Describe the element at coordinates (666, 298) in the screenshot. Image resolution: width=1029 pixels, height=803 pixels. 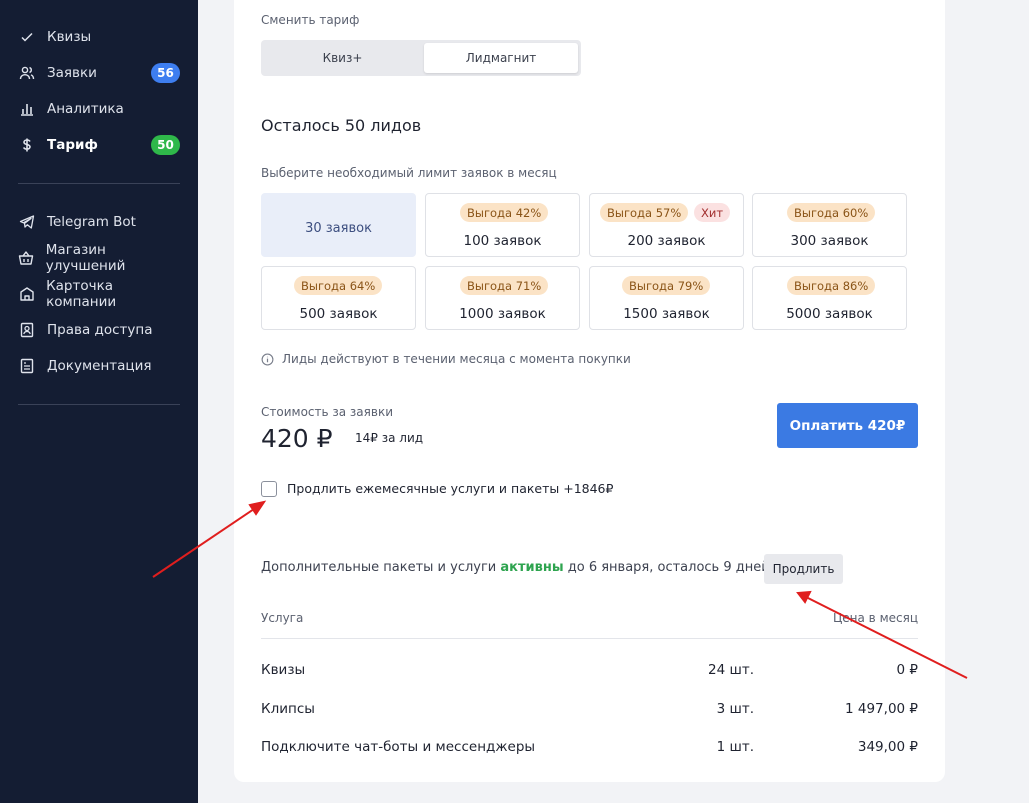
I see `package-option-1500: Выгода 79% 1500 заявок` at that location.